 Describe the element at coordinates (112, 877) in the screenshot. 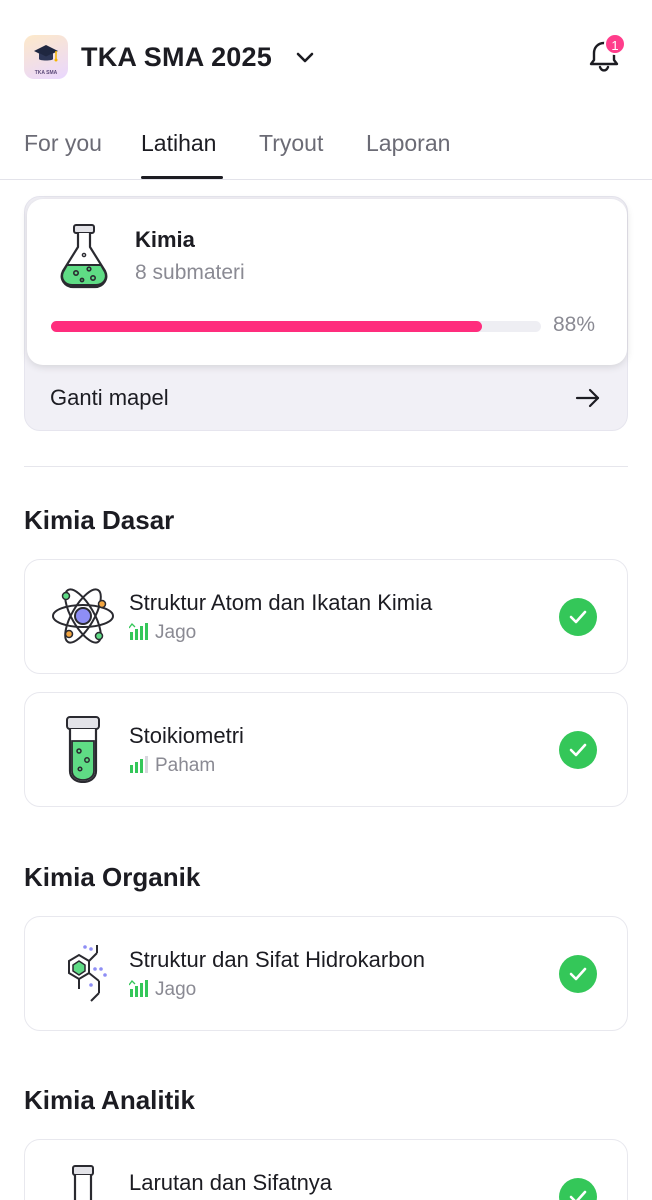

I see `section-title-kimia-organik: Kimia Organik` at that location.